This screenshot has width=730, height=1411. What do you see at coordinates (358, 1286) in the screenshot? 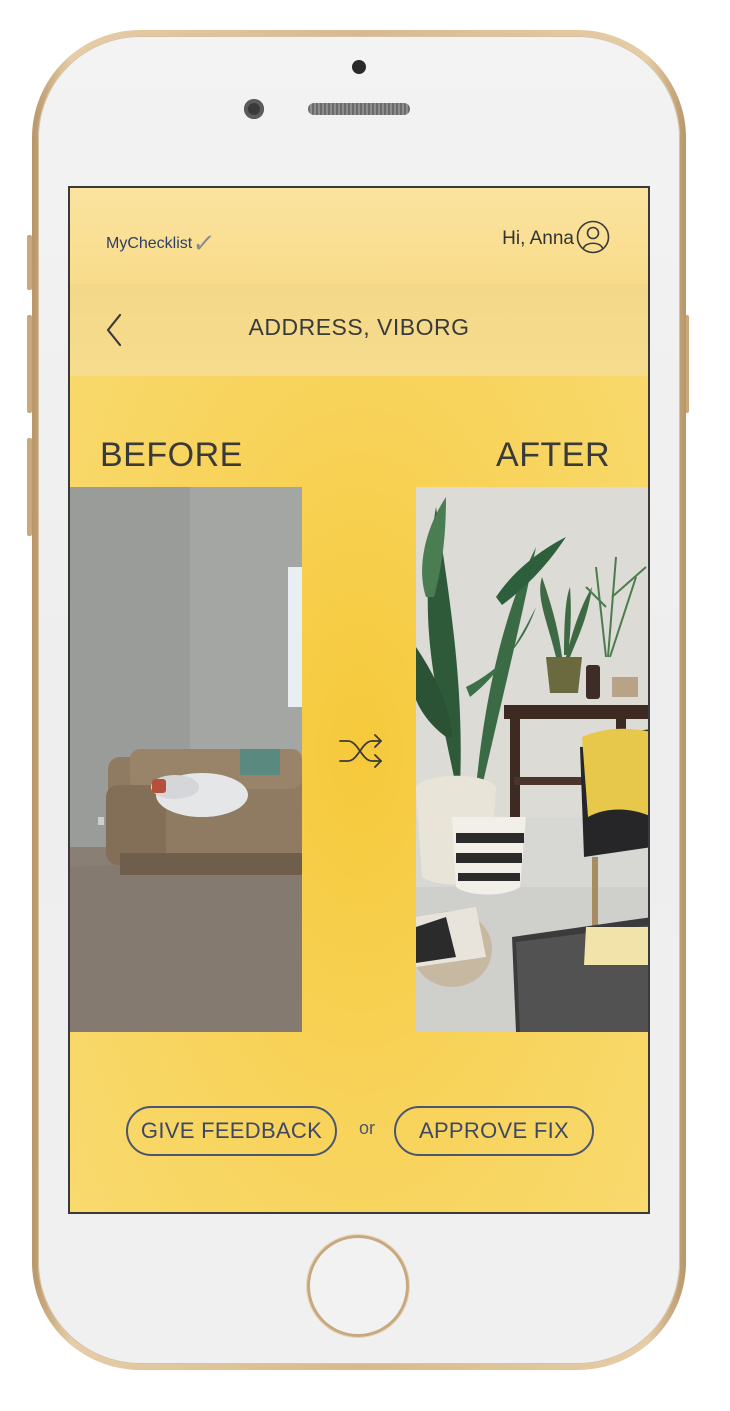
I see `home-button` at bounding box center [358, 1286].